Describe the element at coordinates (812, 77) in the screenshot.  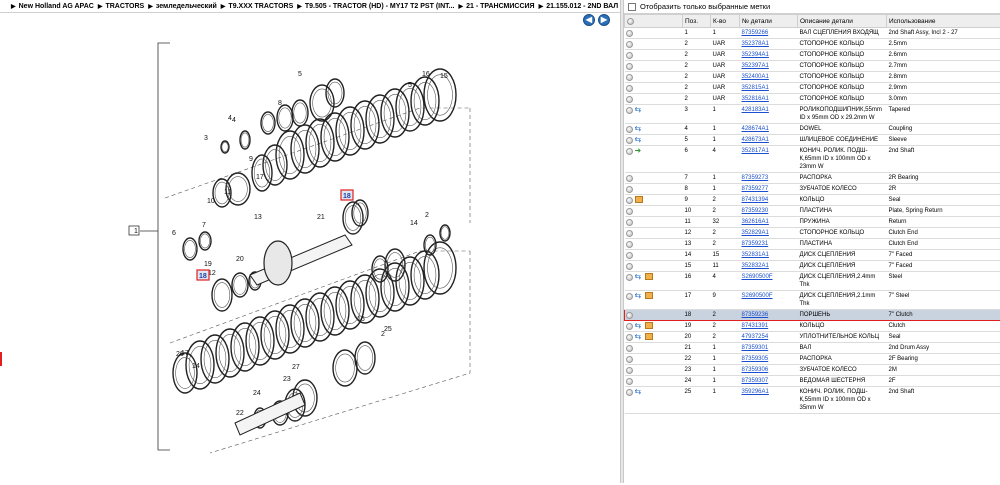
I see `table-row: 2UAR352400A1СТОПОРНОЕ КОЛЬЦО2.8mm` at that location.